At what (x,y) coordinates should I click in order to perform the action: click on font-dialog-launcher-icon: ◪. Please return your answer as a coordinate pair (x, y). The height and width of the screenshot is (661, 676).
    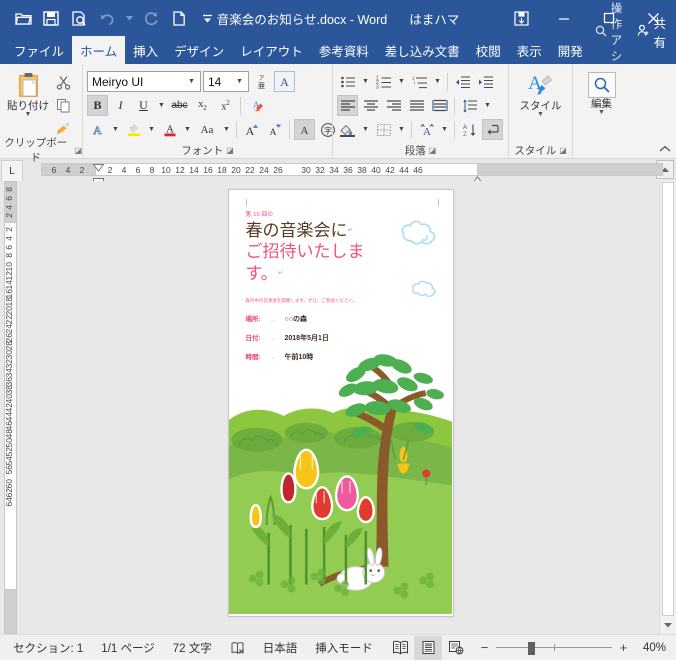
    Looking at the image, I should click on (230, 150).